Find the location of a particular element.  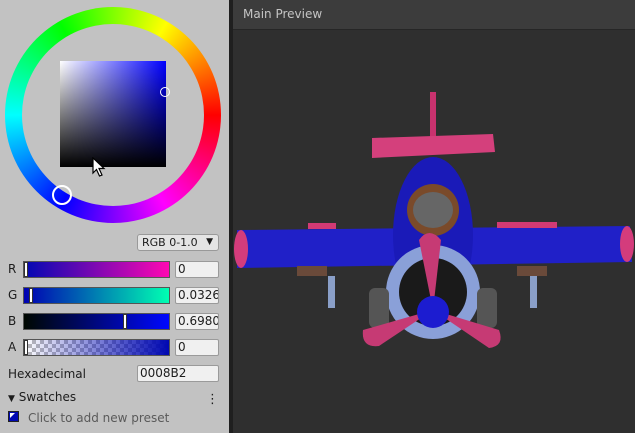

hexadecimal-label: Hexadecimal is located at coordinates (47, 374).